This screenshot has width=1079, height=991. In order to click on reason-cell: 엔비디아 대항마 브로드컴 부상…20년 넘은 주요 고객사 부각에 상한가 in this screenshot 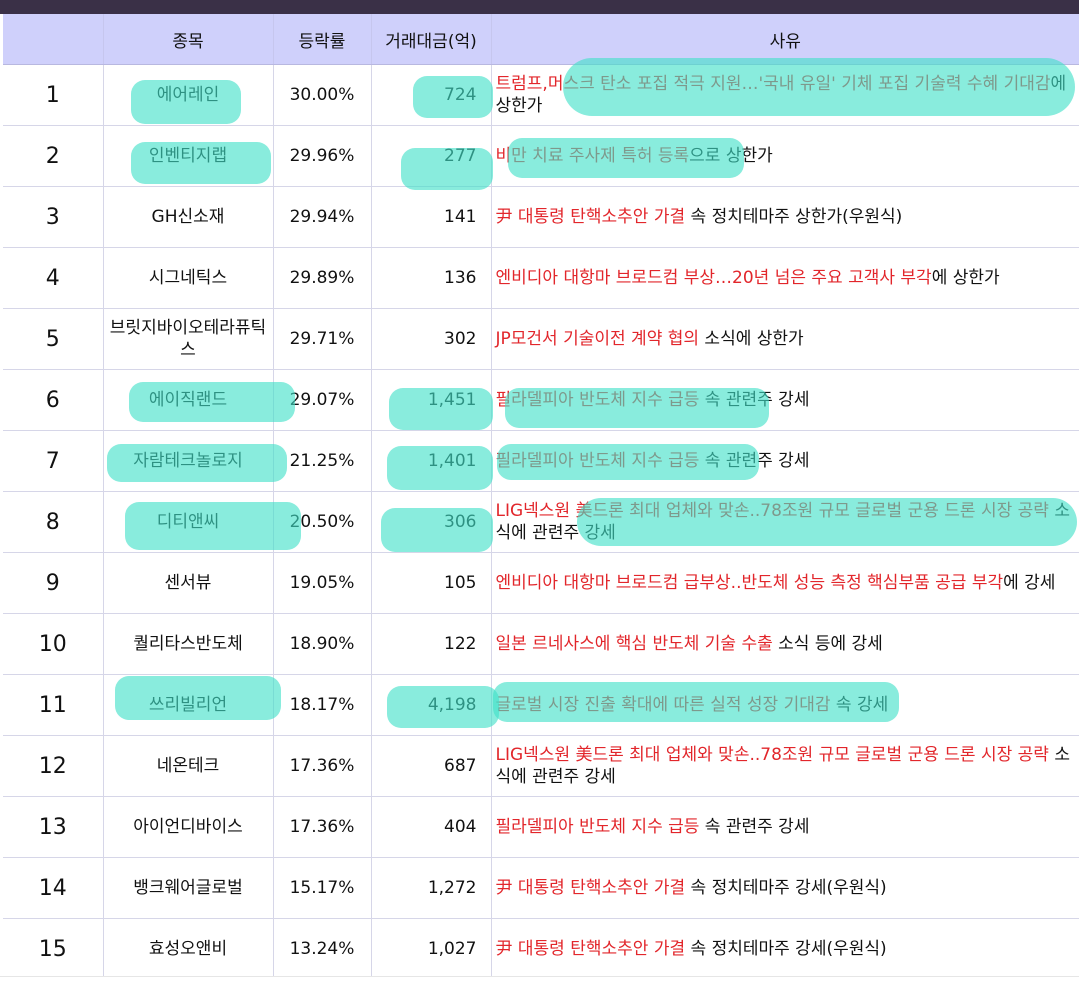, I will do `click(785, 278)`.